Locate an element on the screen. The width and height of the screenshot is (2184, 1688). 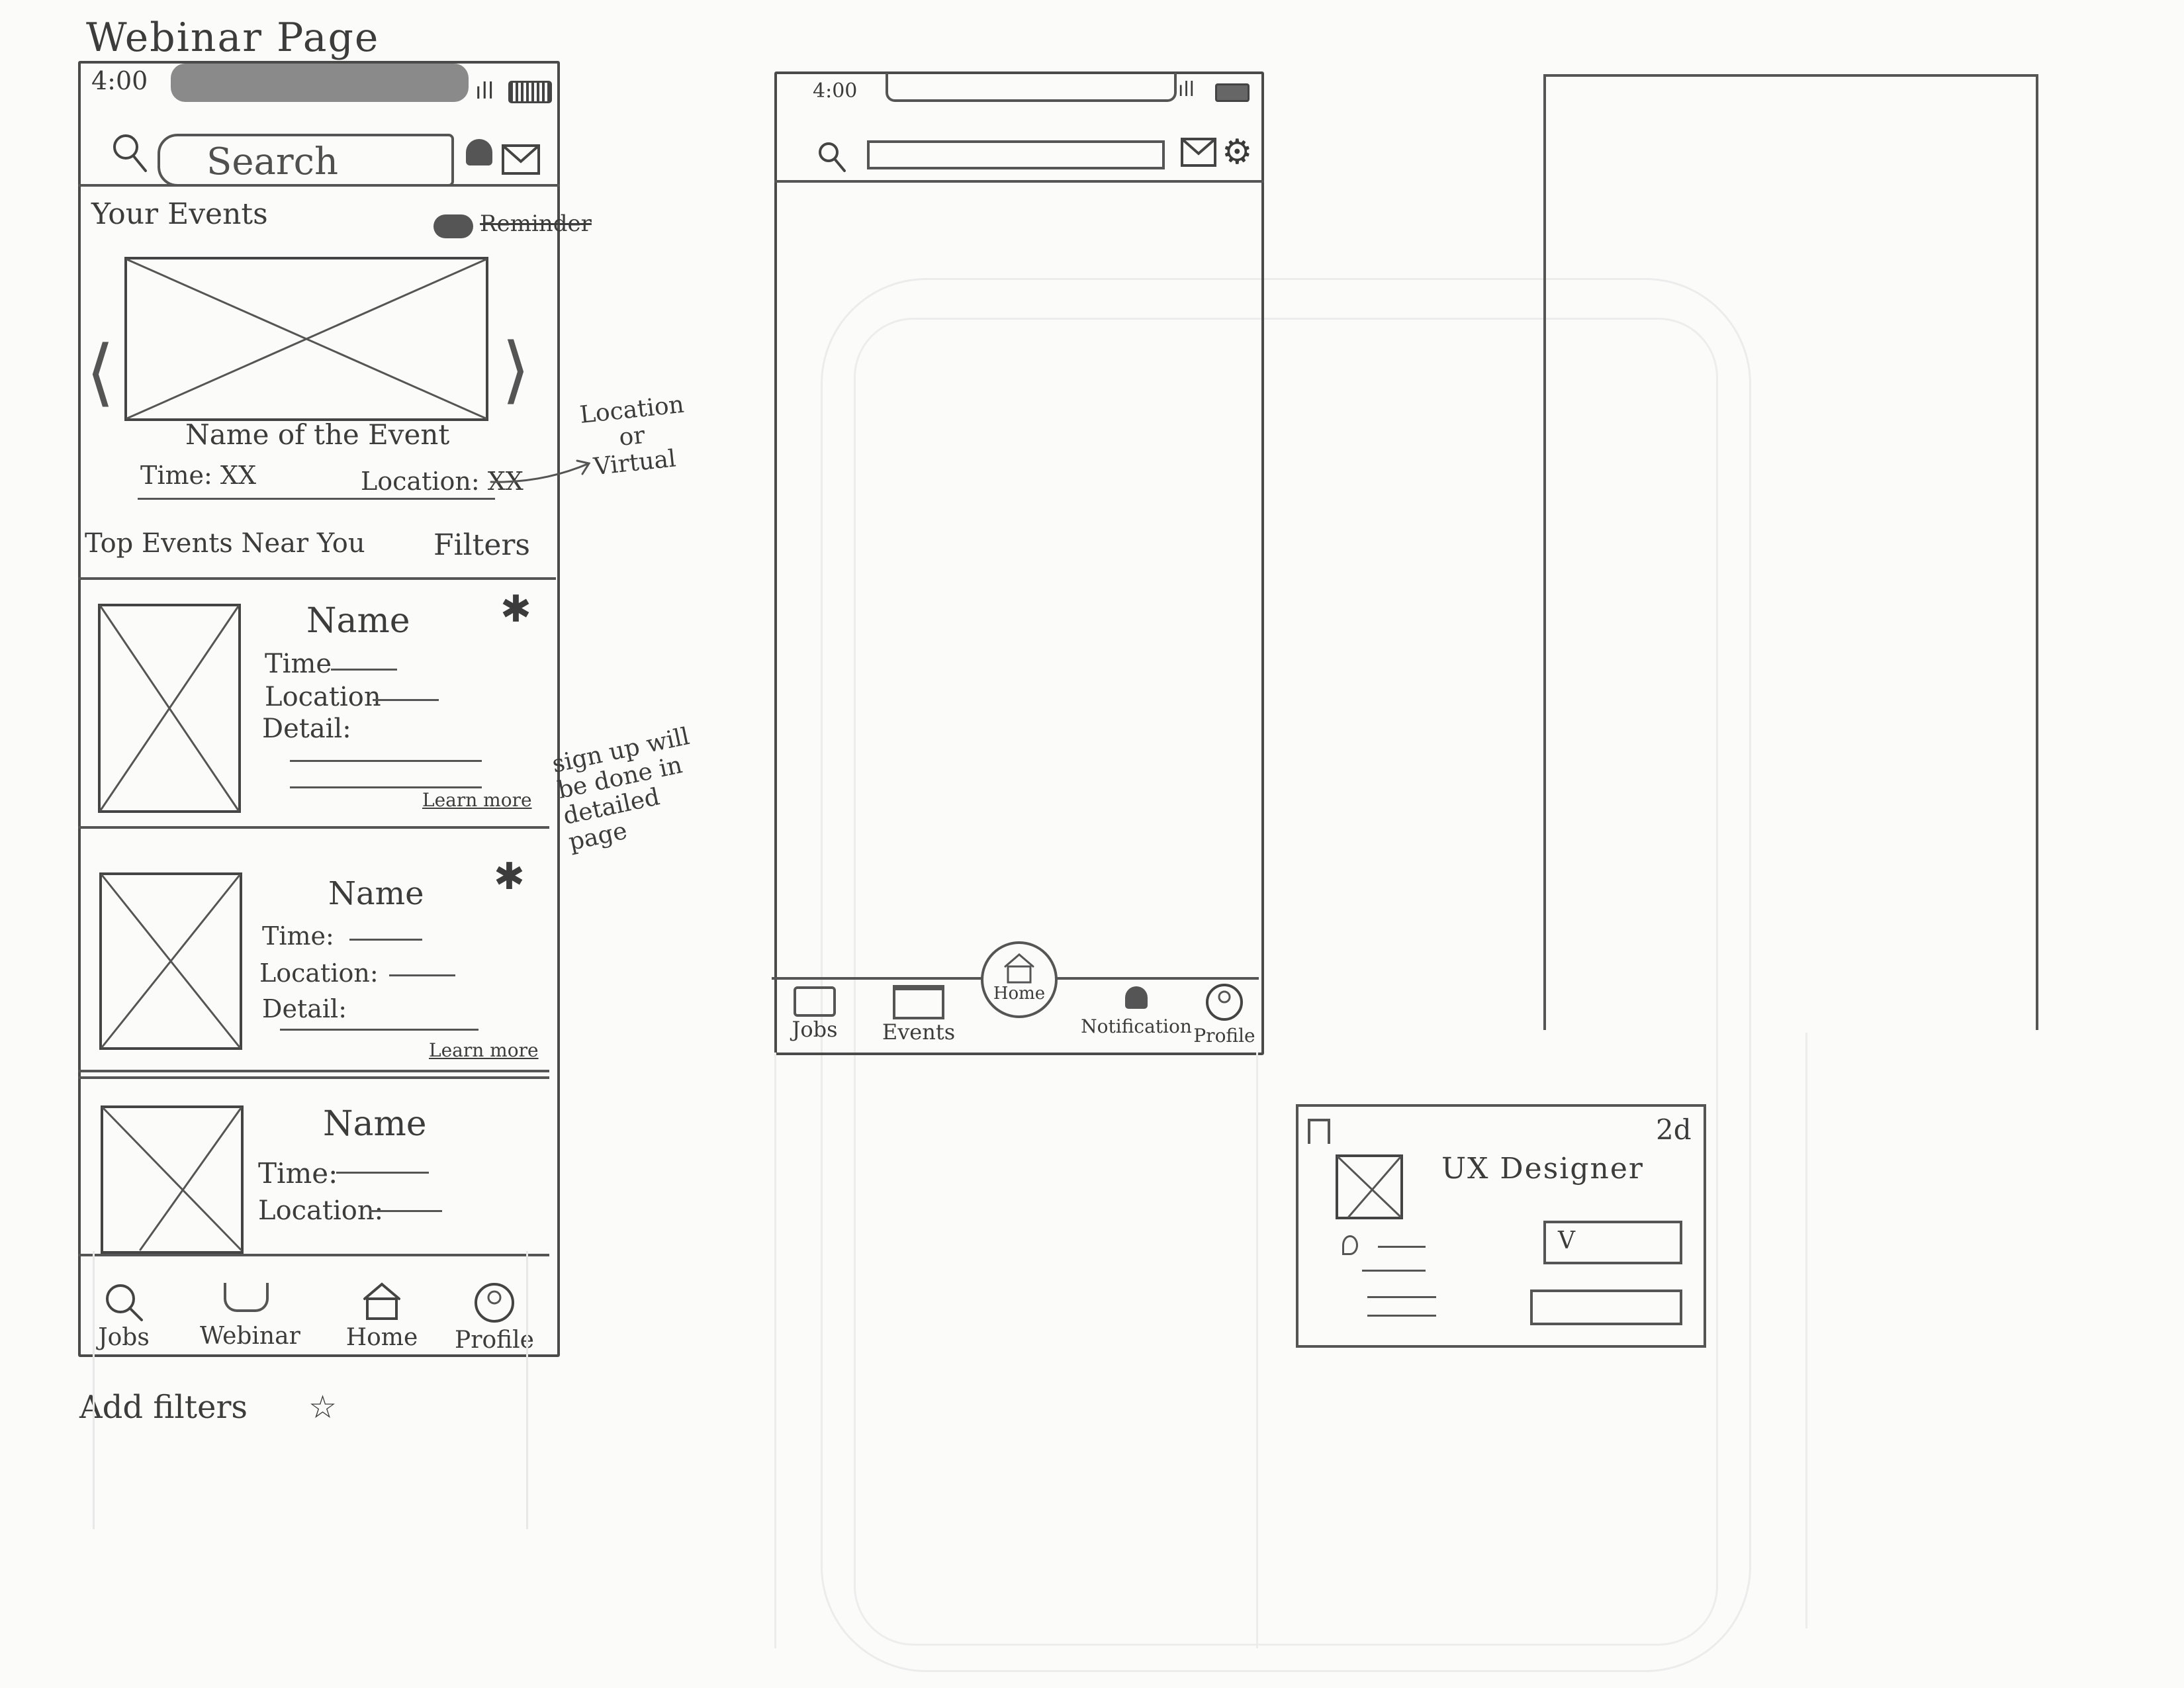
card-location: Location is located at coordinates (323, 697).